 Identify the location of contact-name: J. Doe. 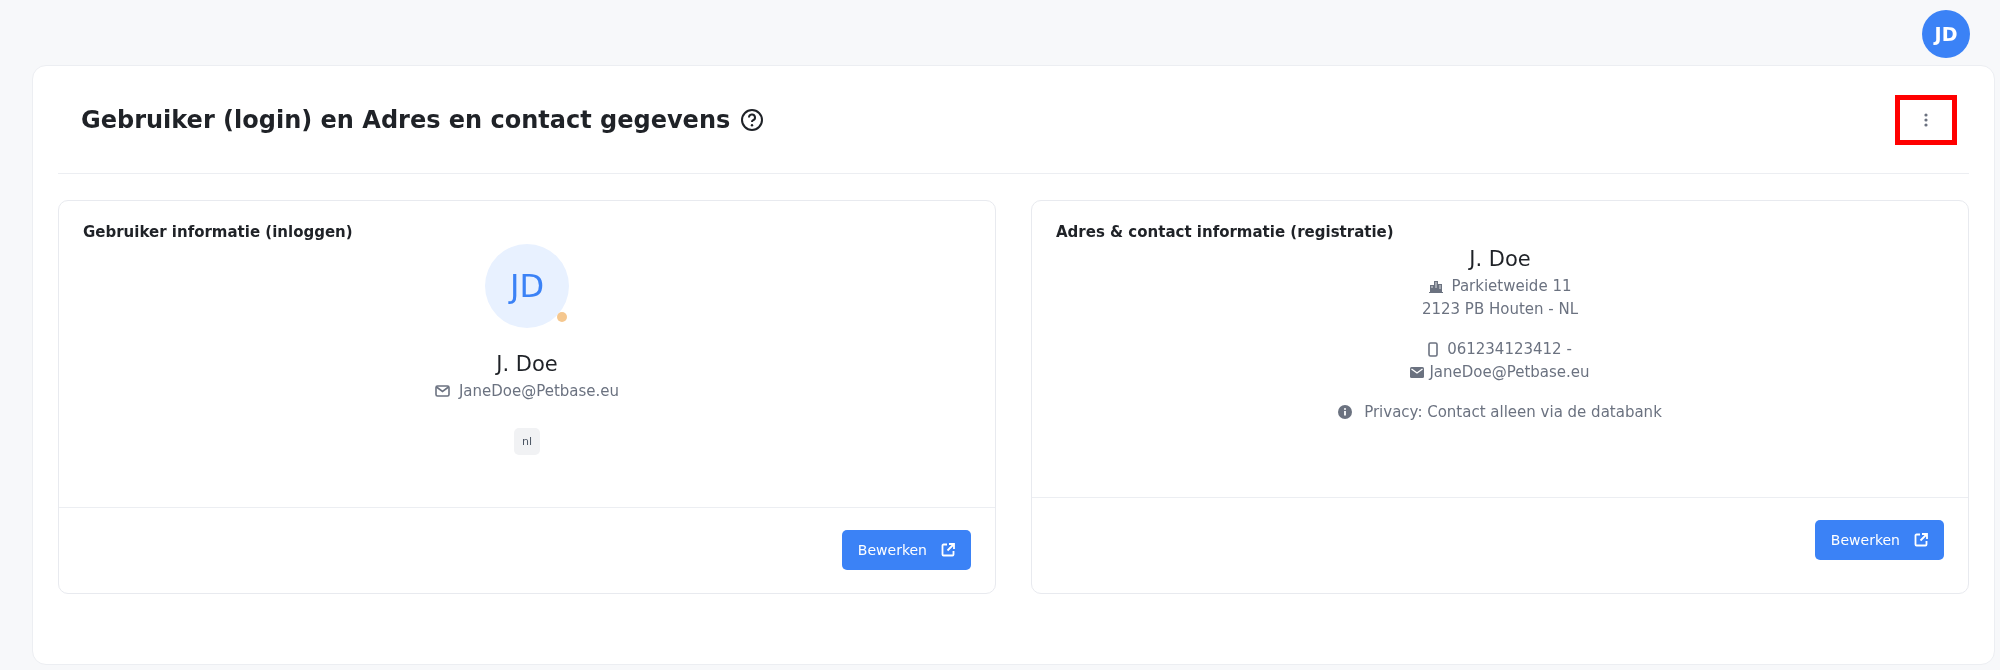
(1500, 259).